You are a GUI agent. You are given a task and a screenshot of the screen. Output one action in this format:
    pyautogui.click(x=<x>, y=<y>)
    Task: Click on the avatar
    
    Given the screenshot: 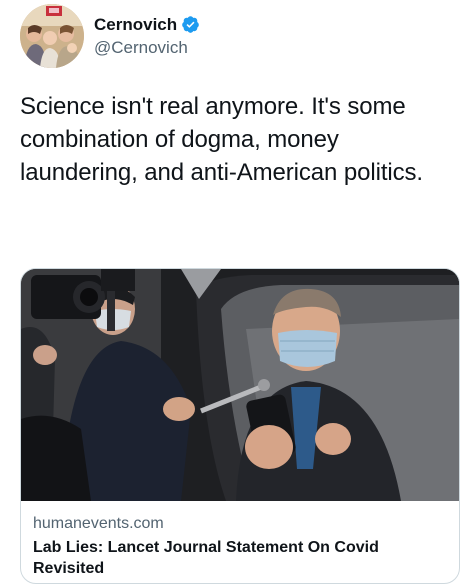 What is the action you would take?
    pyautogui.click(x=52, y=36)
    